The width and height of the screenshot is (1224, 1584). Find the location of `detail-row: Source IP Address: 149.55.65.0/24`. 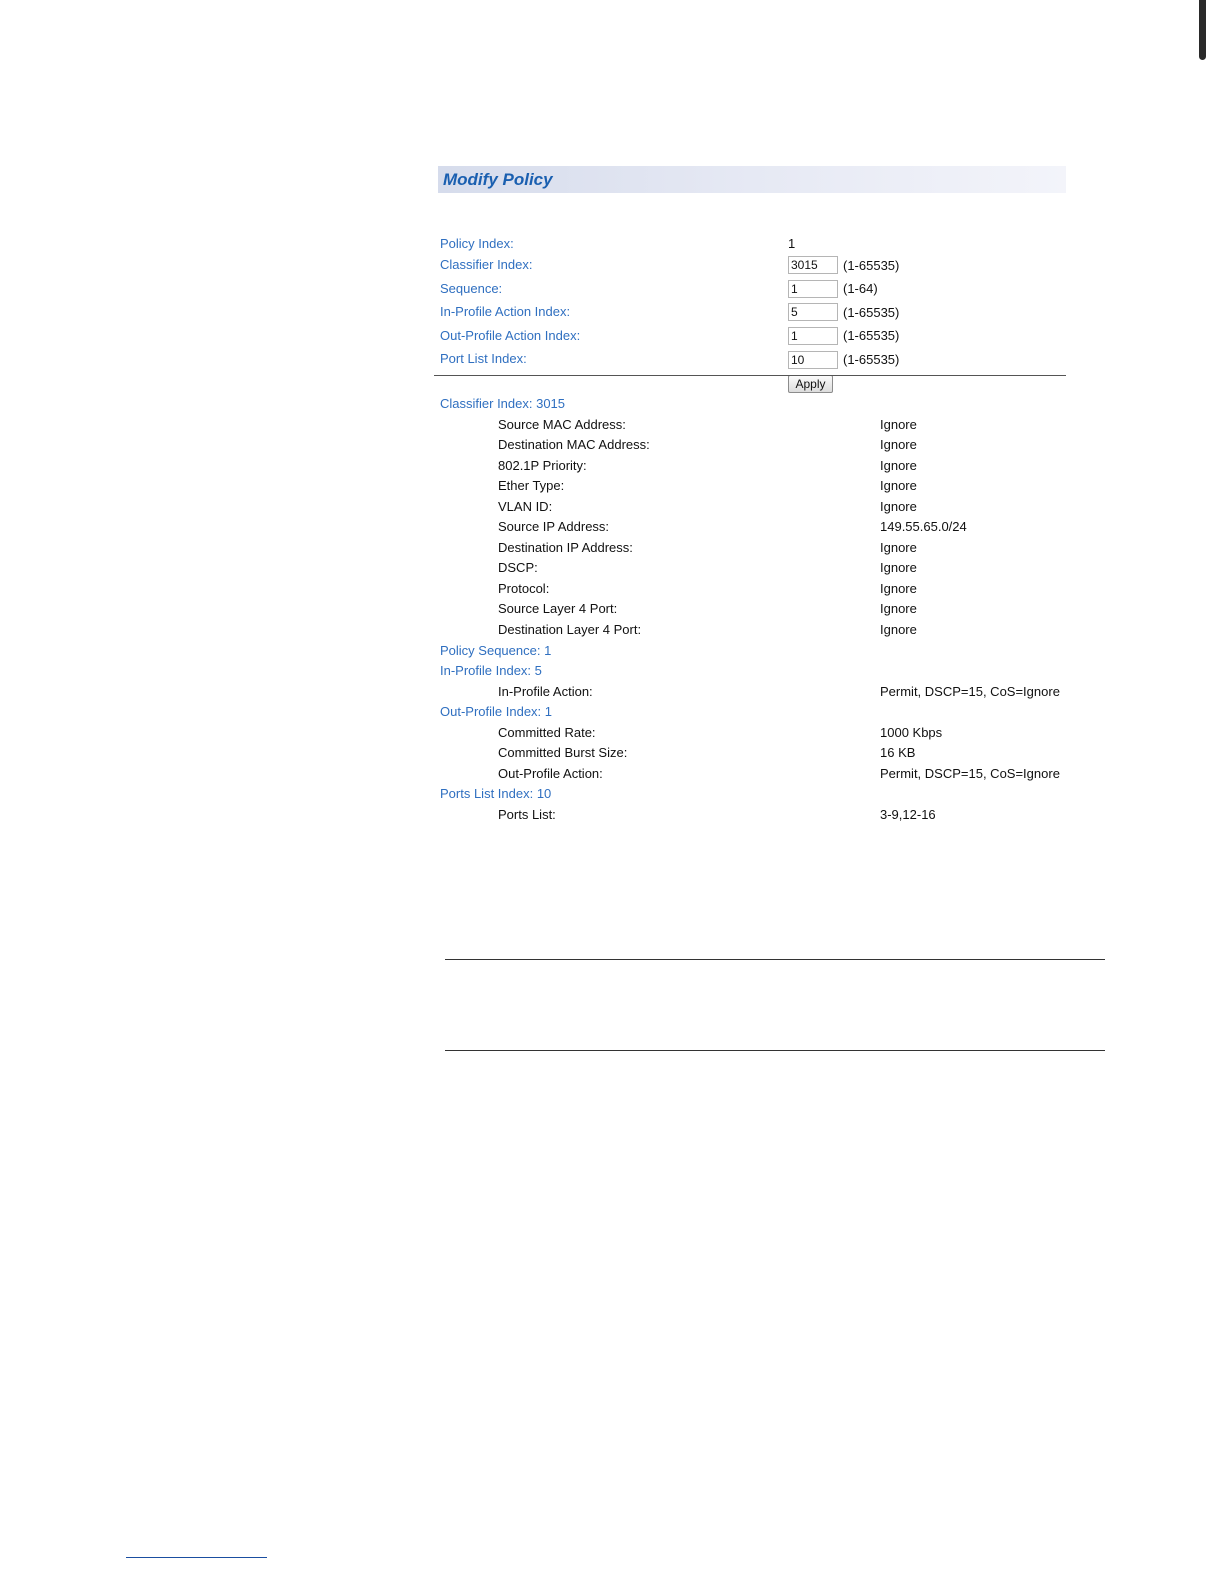

detail-row: Source IP Address: 149.55.65.0/24 is located at coordinates (753, 528).